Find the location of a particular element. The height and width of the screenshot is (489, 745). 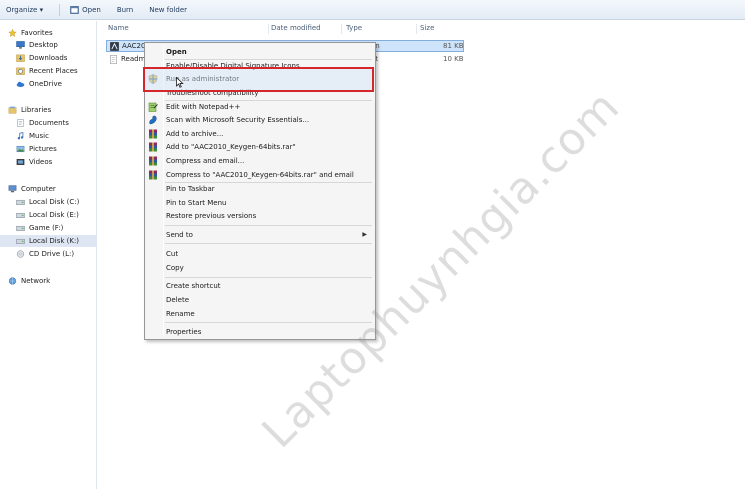

file-size: 81 KB is located at coordinates (453, 46).